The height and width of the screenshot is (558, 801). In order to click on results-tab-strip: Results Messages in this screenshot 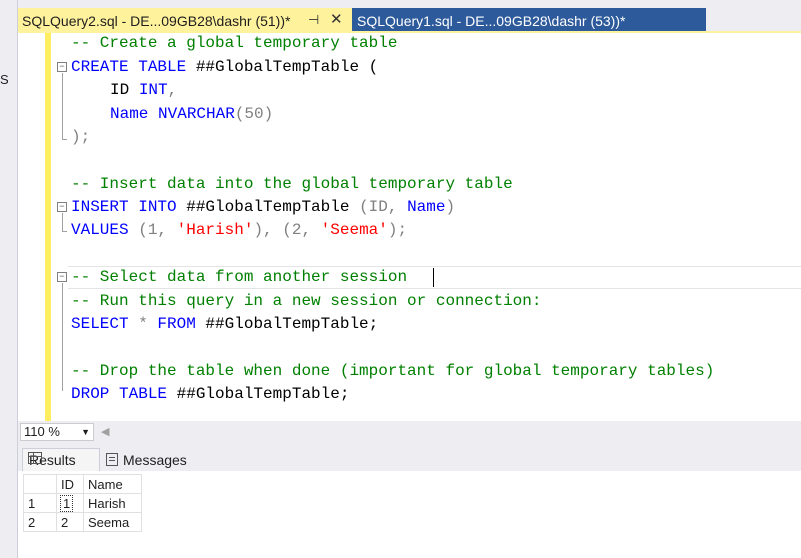, I will do `click(409, 457)`.